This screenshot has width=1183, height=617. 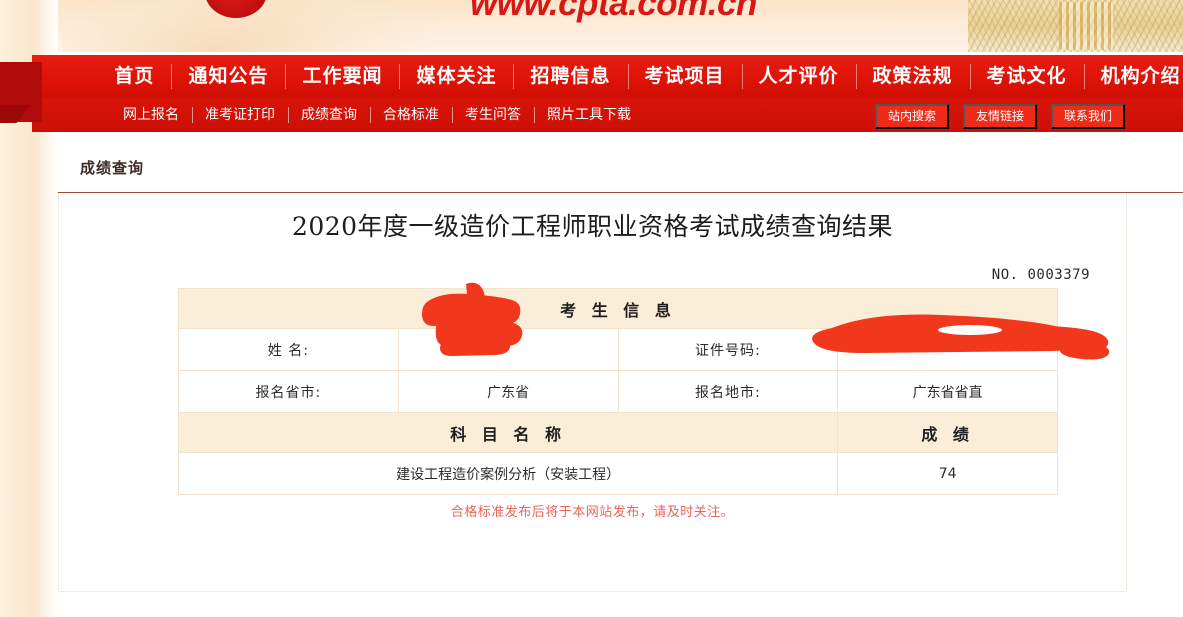 What do you see at coordinates (798, 76) in the screenshot?
I see `nav-item-talent-eval: 人才评价` at bounding box center [798, 76].